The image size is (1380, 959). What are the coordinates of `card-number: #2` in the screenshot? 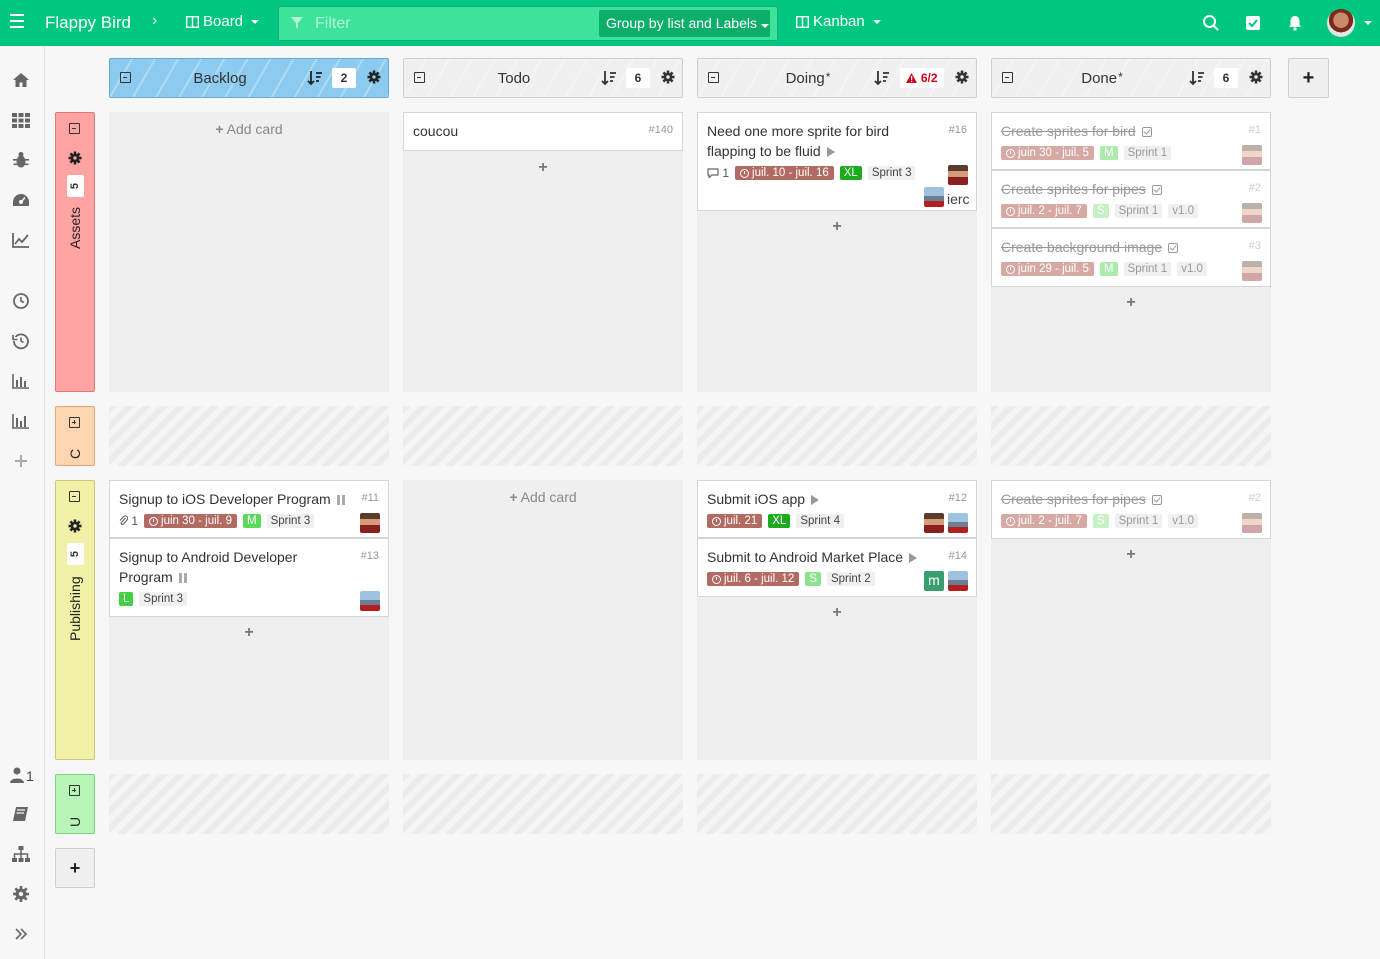 It's located at (1254, 188).